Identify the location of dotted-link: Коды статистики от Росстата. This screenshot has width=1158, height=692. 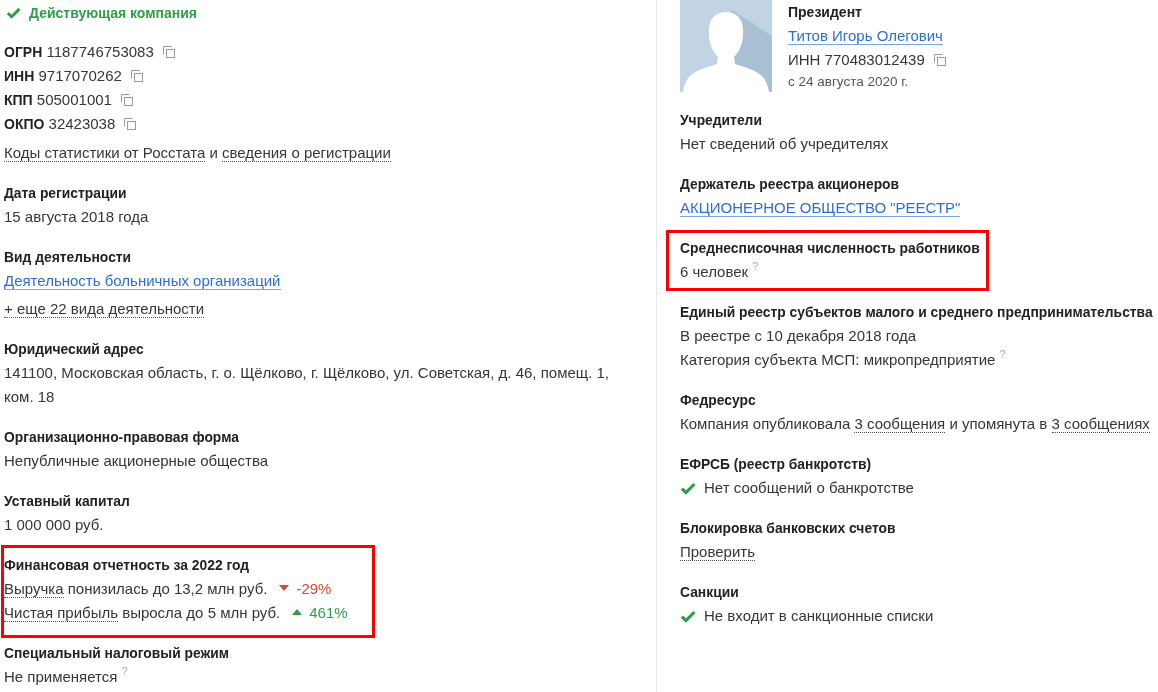
(105, 153).